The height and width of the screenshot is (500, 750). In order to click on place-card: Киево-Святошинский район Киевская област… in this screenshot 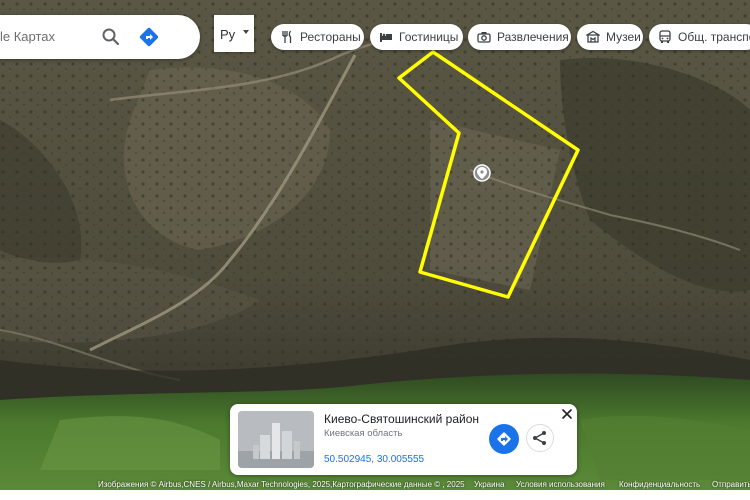, I will do `click(403, 439)`.